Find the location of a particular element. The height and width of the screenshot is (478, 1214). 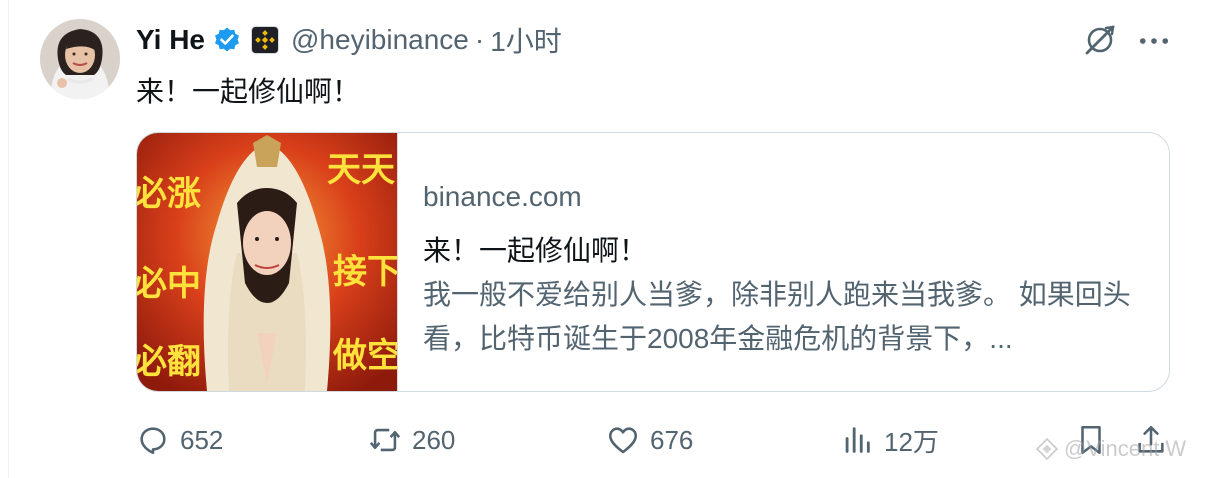

verified-badge-icon is located at coordinates (227, 40).